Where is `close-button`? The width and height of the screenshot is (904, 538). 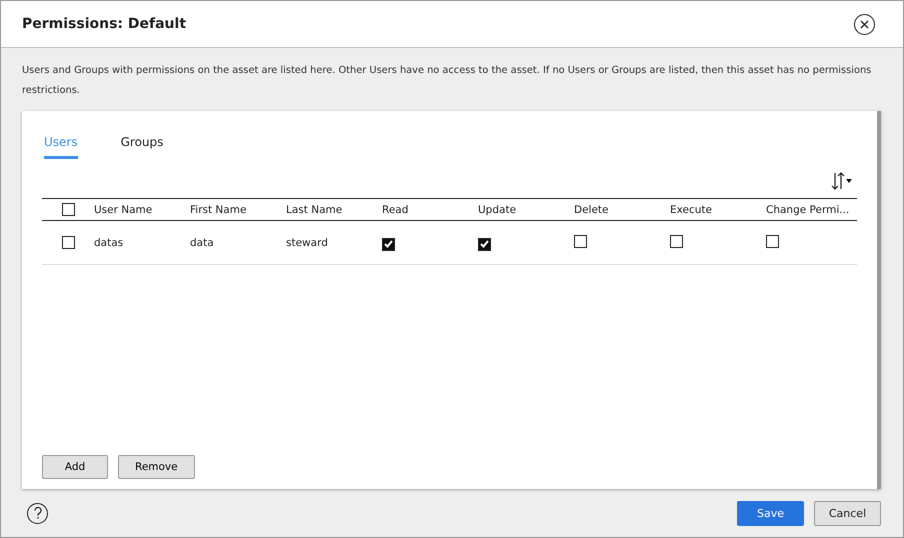 close-button is located at coordinates (864, 24).